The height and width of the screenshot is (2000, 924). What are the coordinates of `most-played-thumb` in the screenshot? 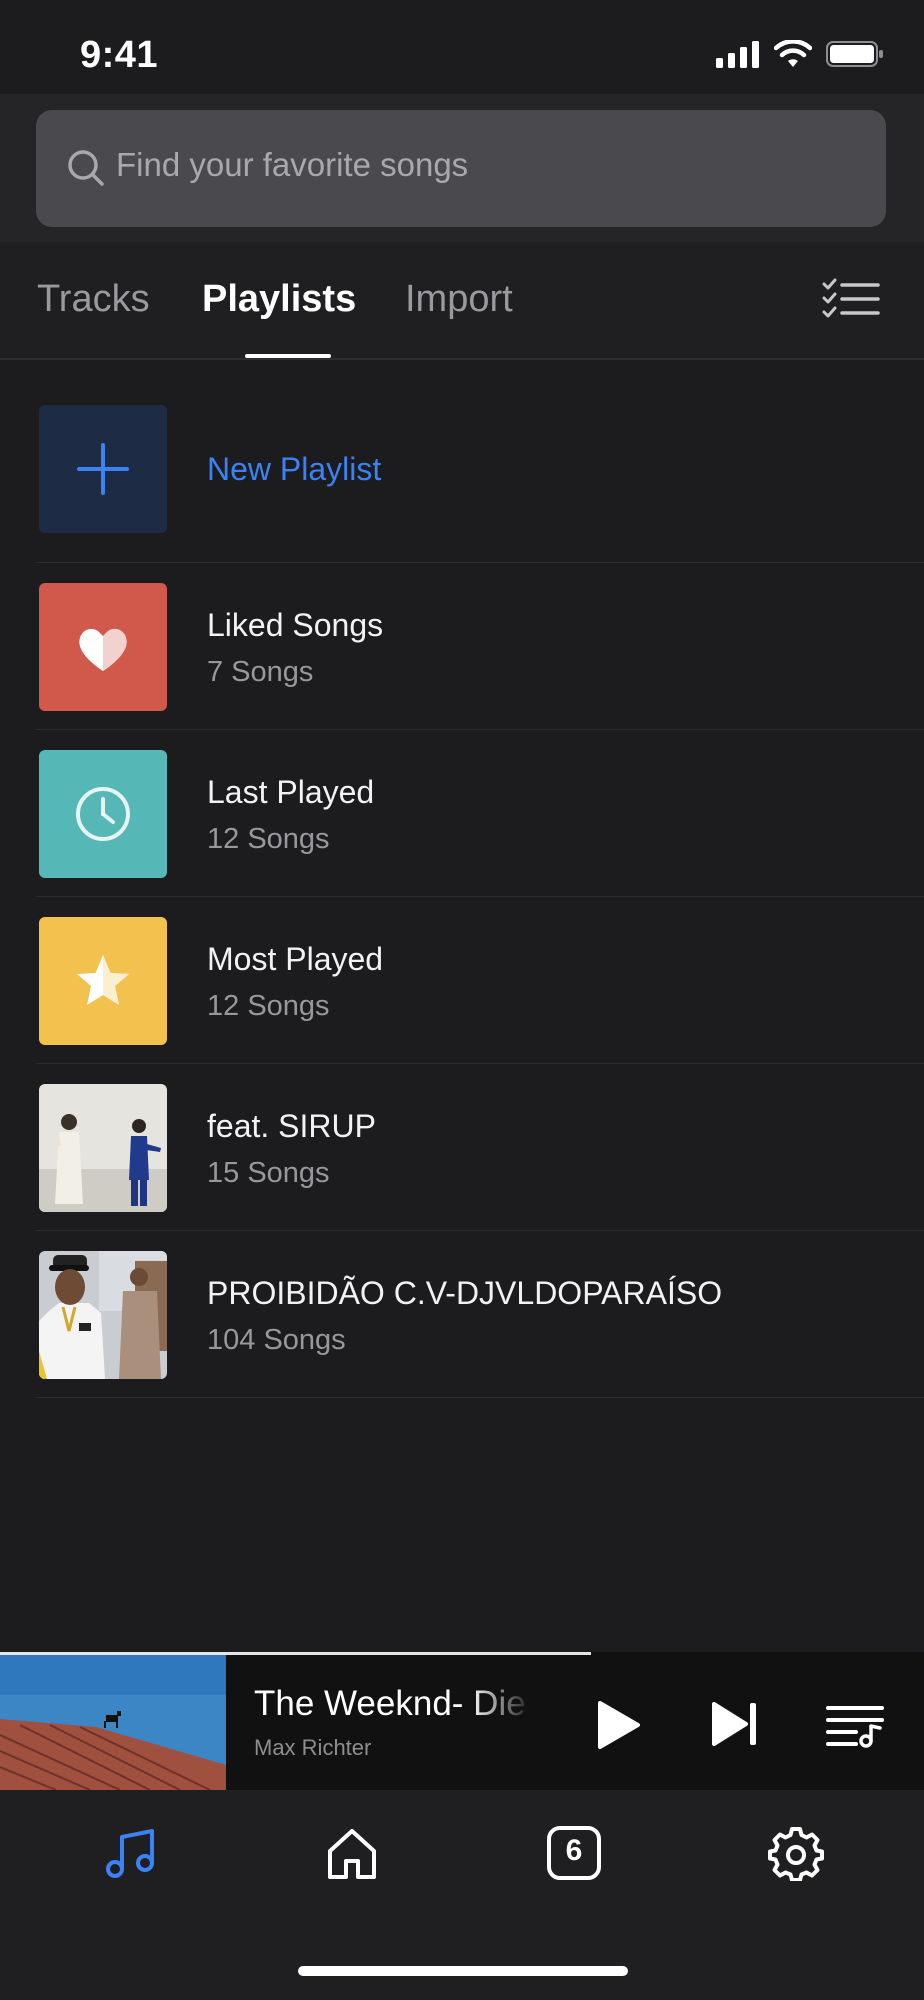 It's located at (103, 981).